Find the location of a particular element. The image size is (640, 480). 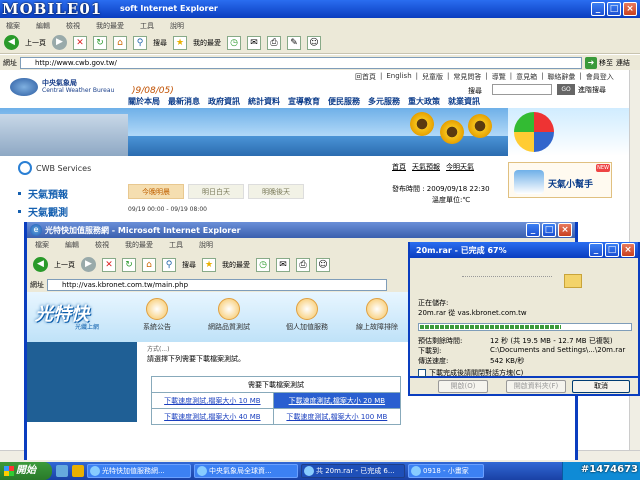

open-button: 開啟(O) is located at coordinates (463, 386).